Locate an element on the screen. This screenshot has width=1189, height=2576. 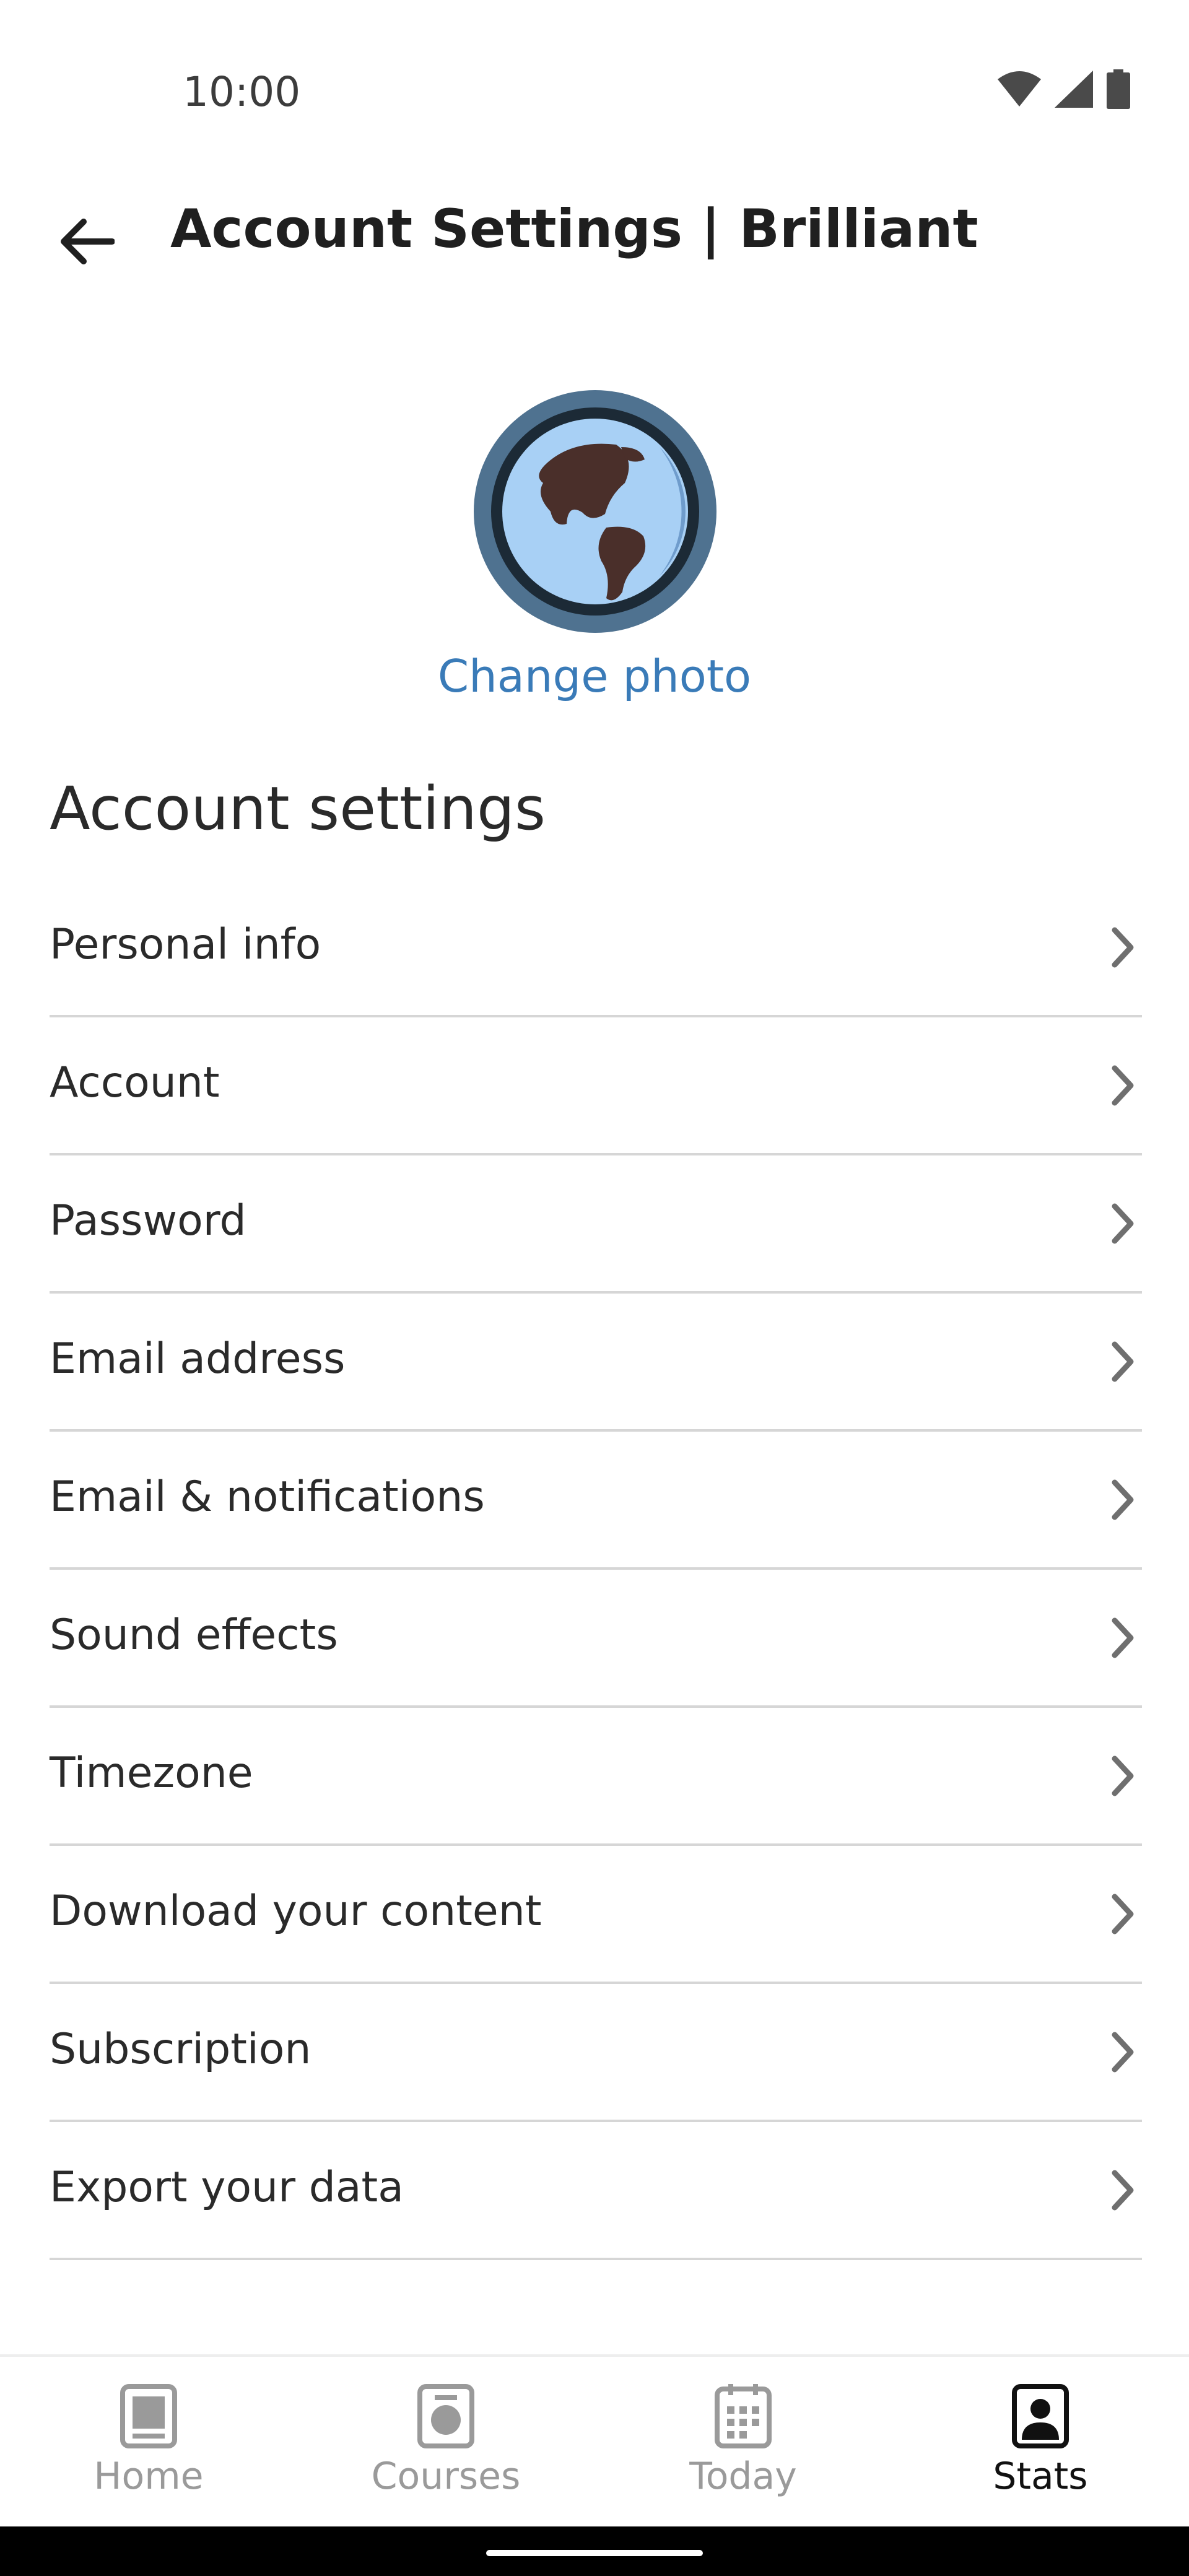
top-app-bar: Account Settings | Brilliant is located at coordinates (594, 232).